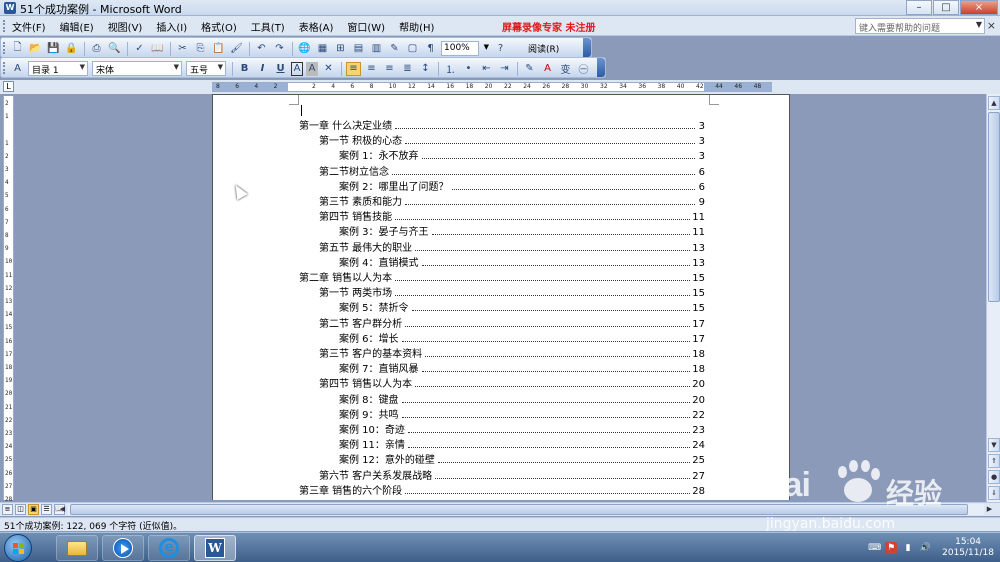 This screenshot has width=1000, height=562. Describe the element at coordinates (502, 125) in the screenshot. I see `toc-entry: 第一章 什么决定业绩 3` at that location.